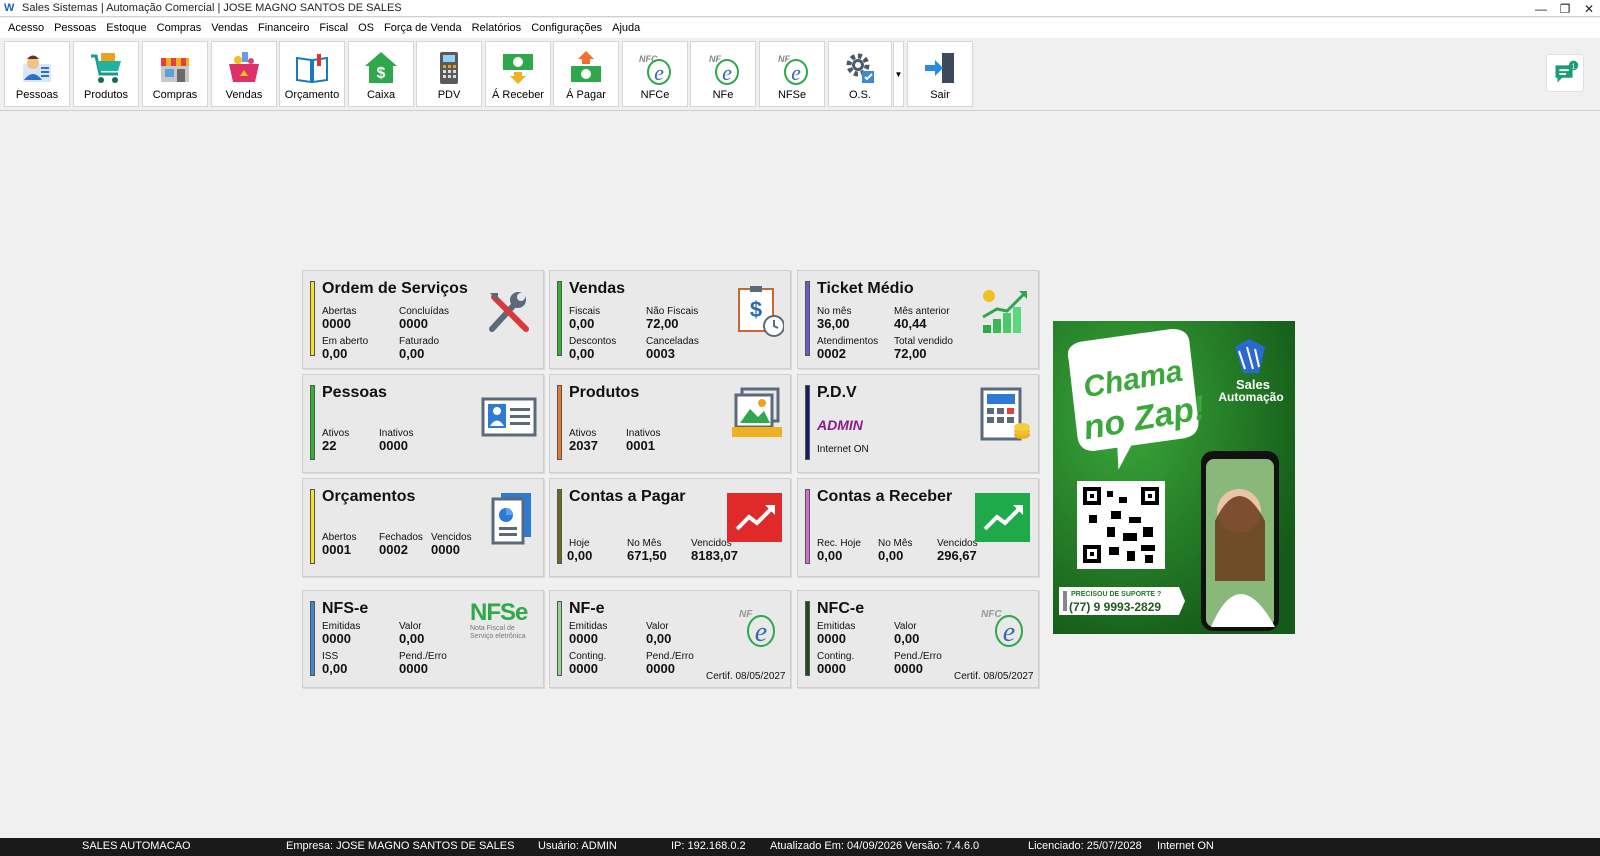 The image size is (1600, 856). Describe the element at coordinates (75, 28) in the screenshot. I see `menu-pessoas: Pessoas` at that location.